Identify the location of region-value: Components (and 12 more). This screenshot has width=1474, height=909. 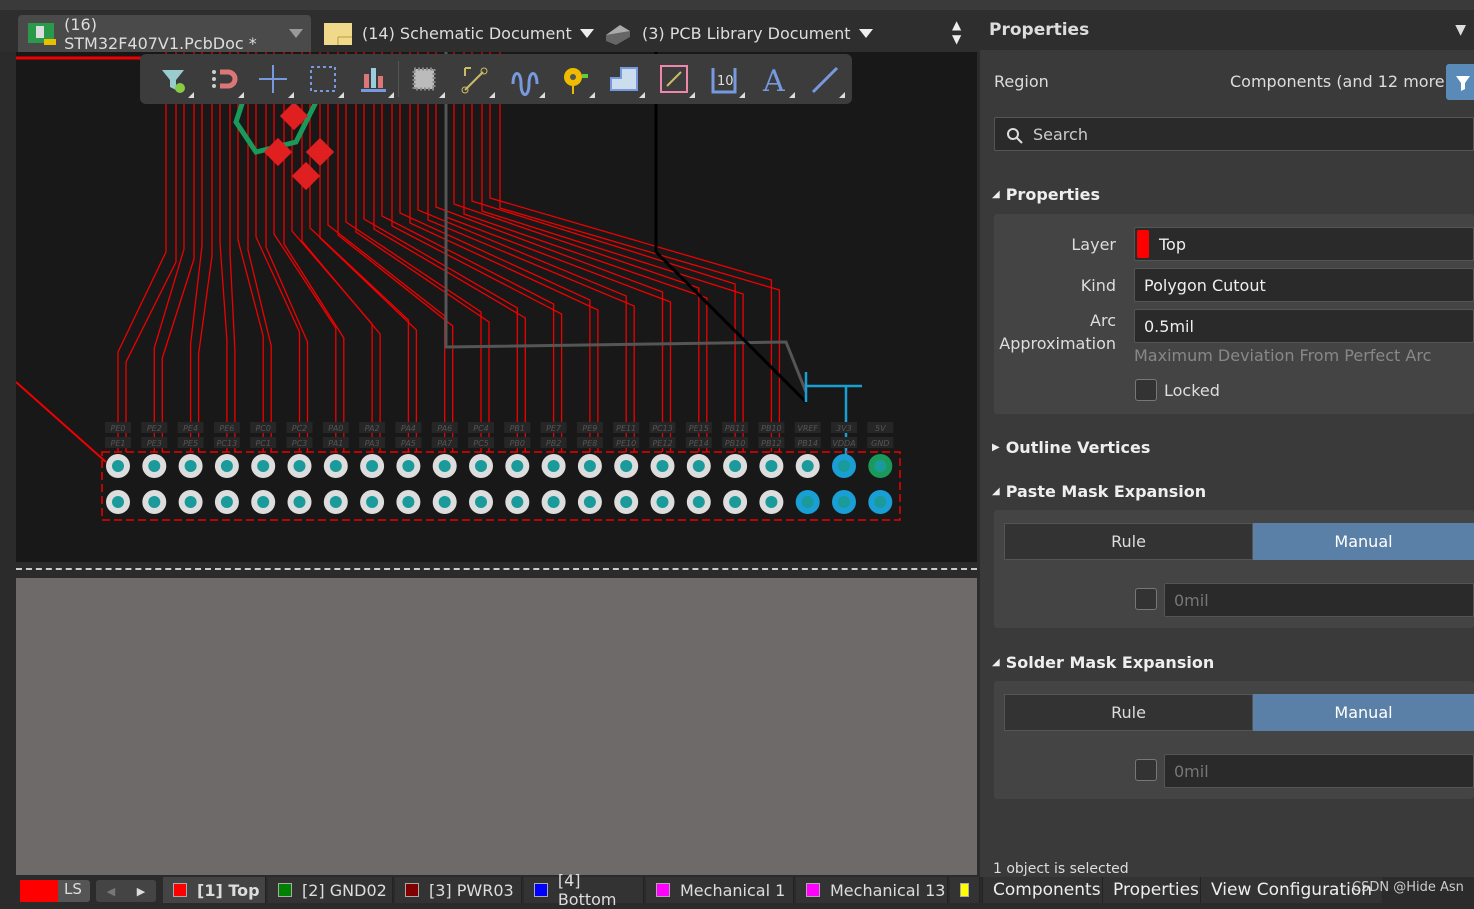
(1340, 81).